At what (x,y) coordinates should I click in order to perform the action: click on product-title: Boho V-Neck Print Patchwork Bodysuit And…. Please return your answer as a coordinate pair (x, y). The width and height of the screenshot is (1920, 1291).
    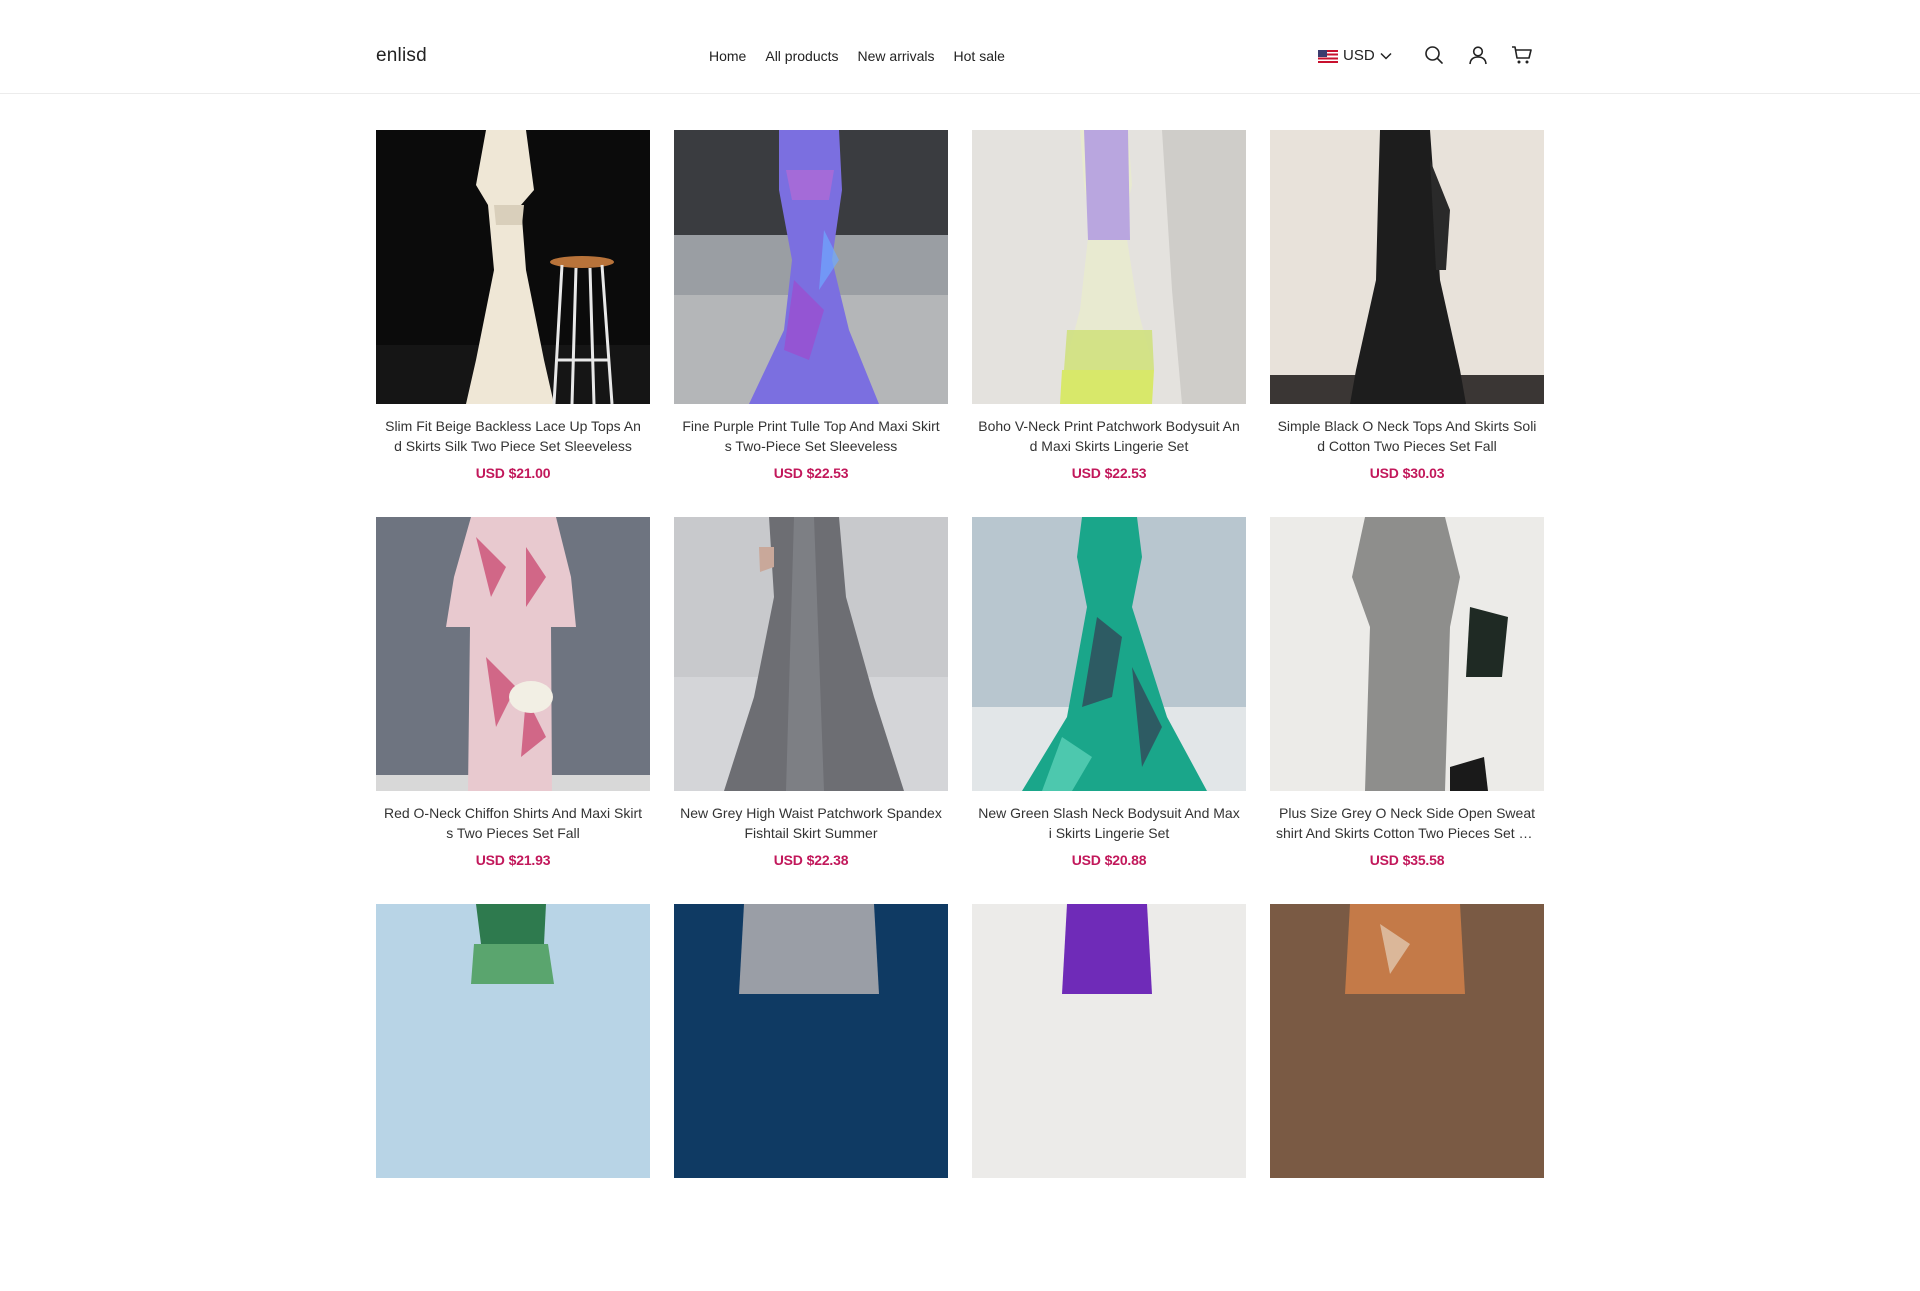
    Looking at the image, I should click on (1109, 436).